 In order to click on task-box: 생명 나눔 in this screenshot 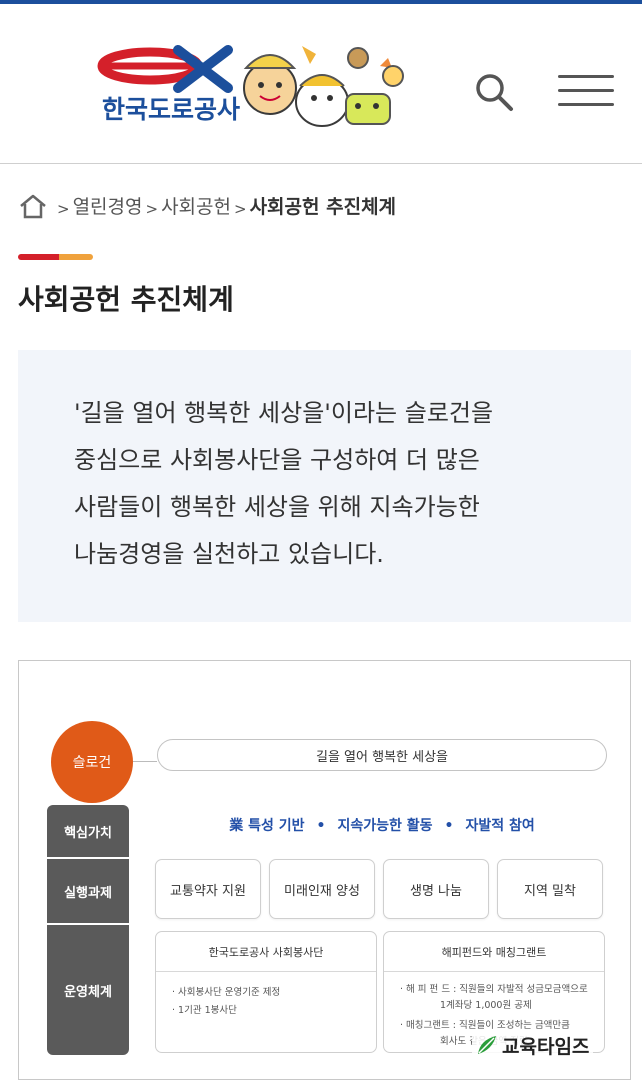, I will do `click(436, 889)`.